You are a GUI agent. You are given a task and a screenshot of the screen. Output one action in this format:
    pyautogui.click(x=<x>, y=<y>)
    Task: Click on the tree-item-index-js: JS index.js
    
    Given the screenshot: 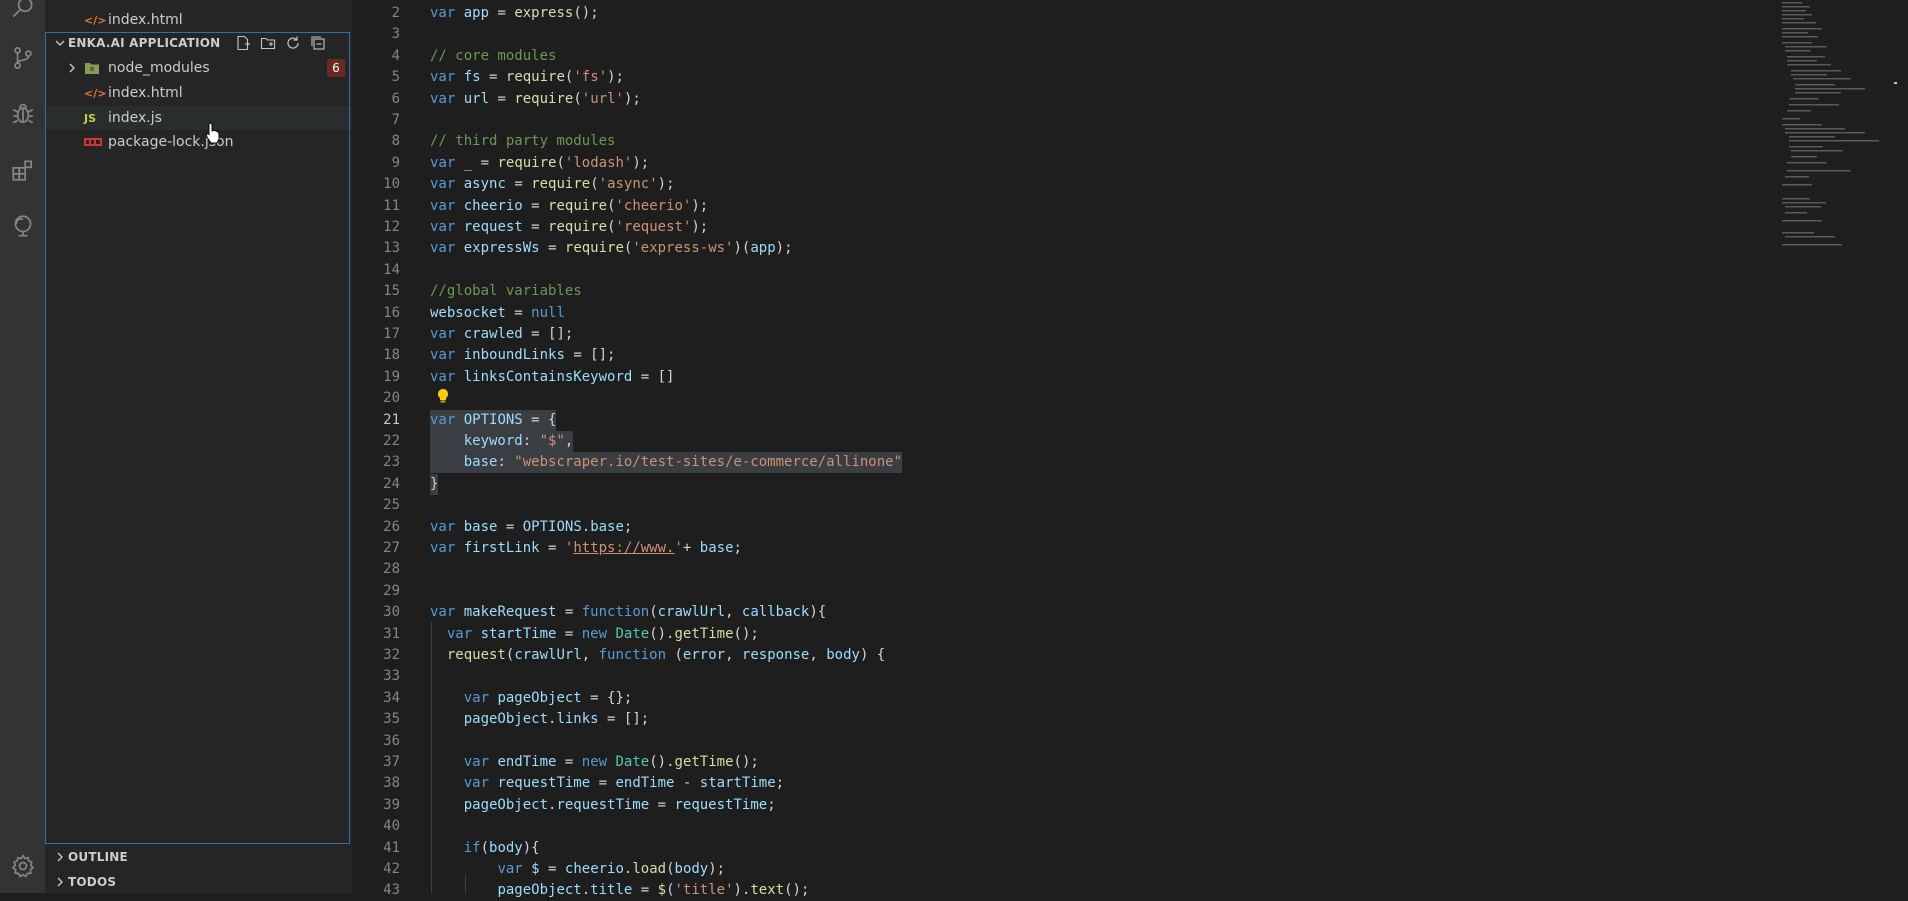 What is the action you would take?
    pyautogui.click(x=198, y=118)
    